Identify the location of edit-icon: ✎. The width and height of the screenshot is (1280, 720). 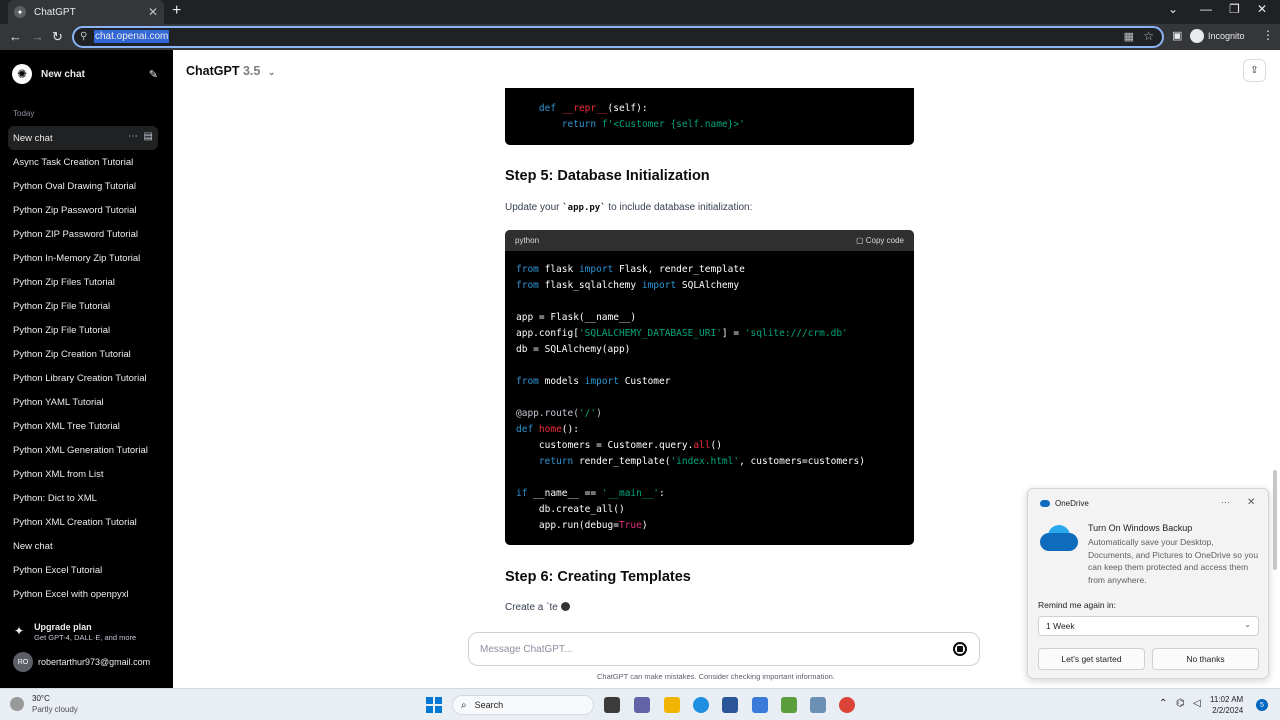
(153, 74).